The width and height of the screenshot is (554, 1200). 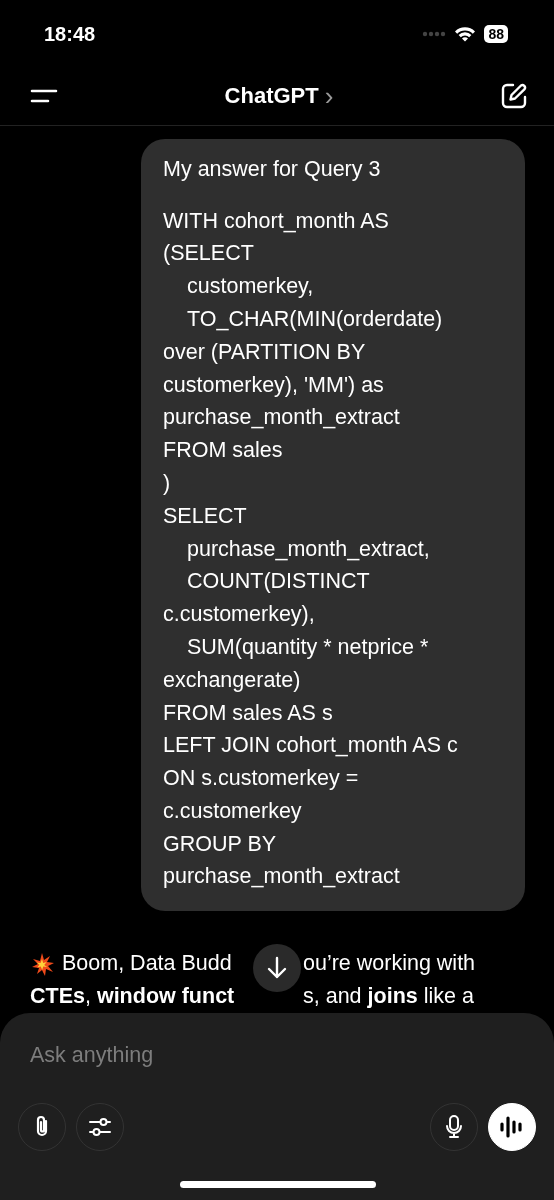 I want to click on arrow-down-icon, so click(x=277, y=967).